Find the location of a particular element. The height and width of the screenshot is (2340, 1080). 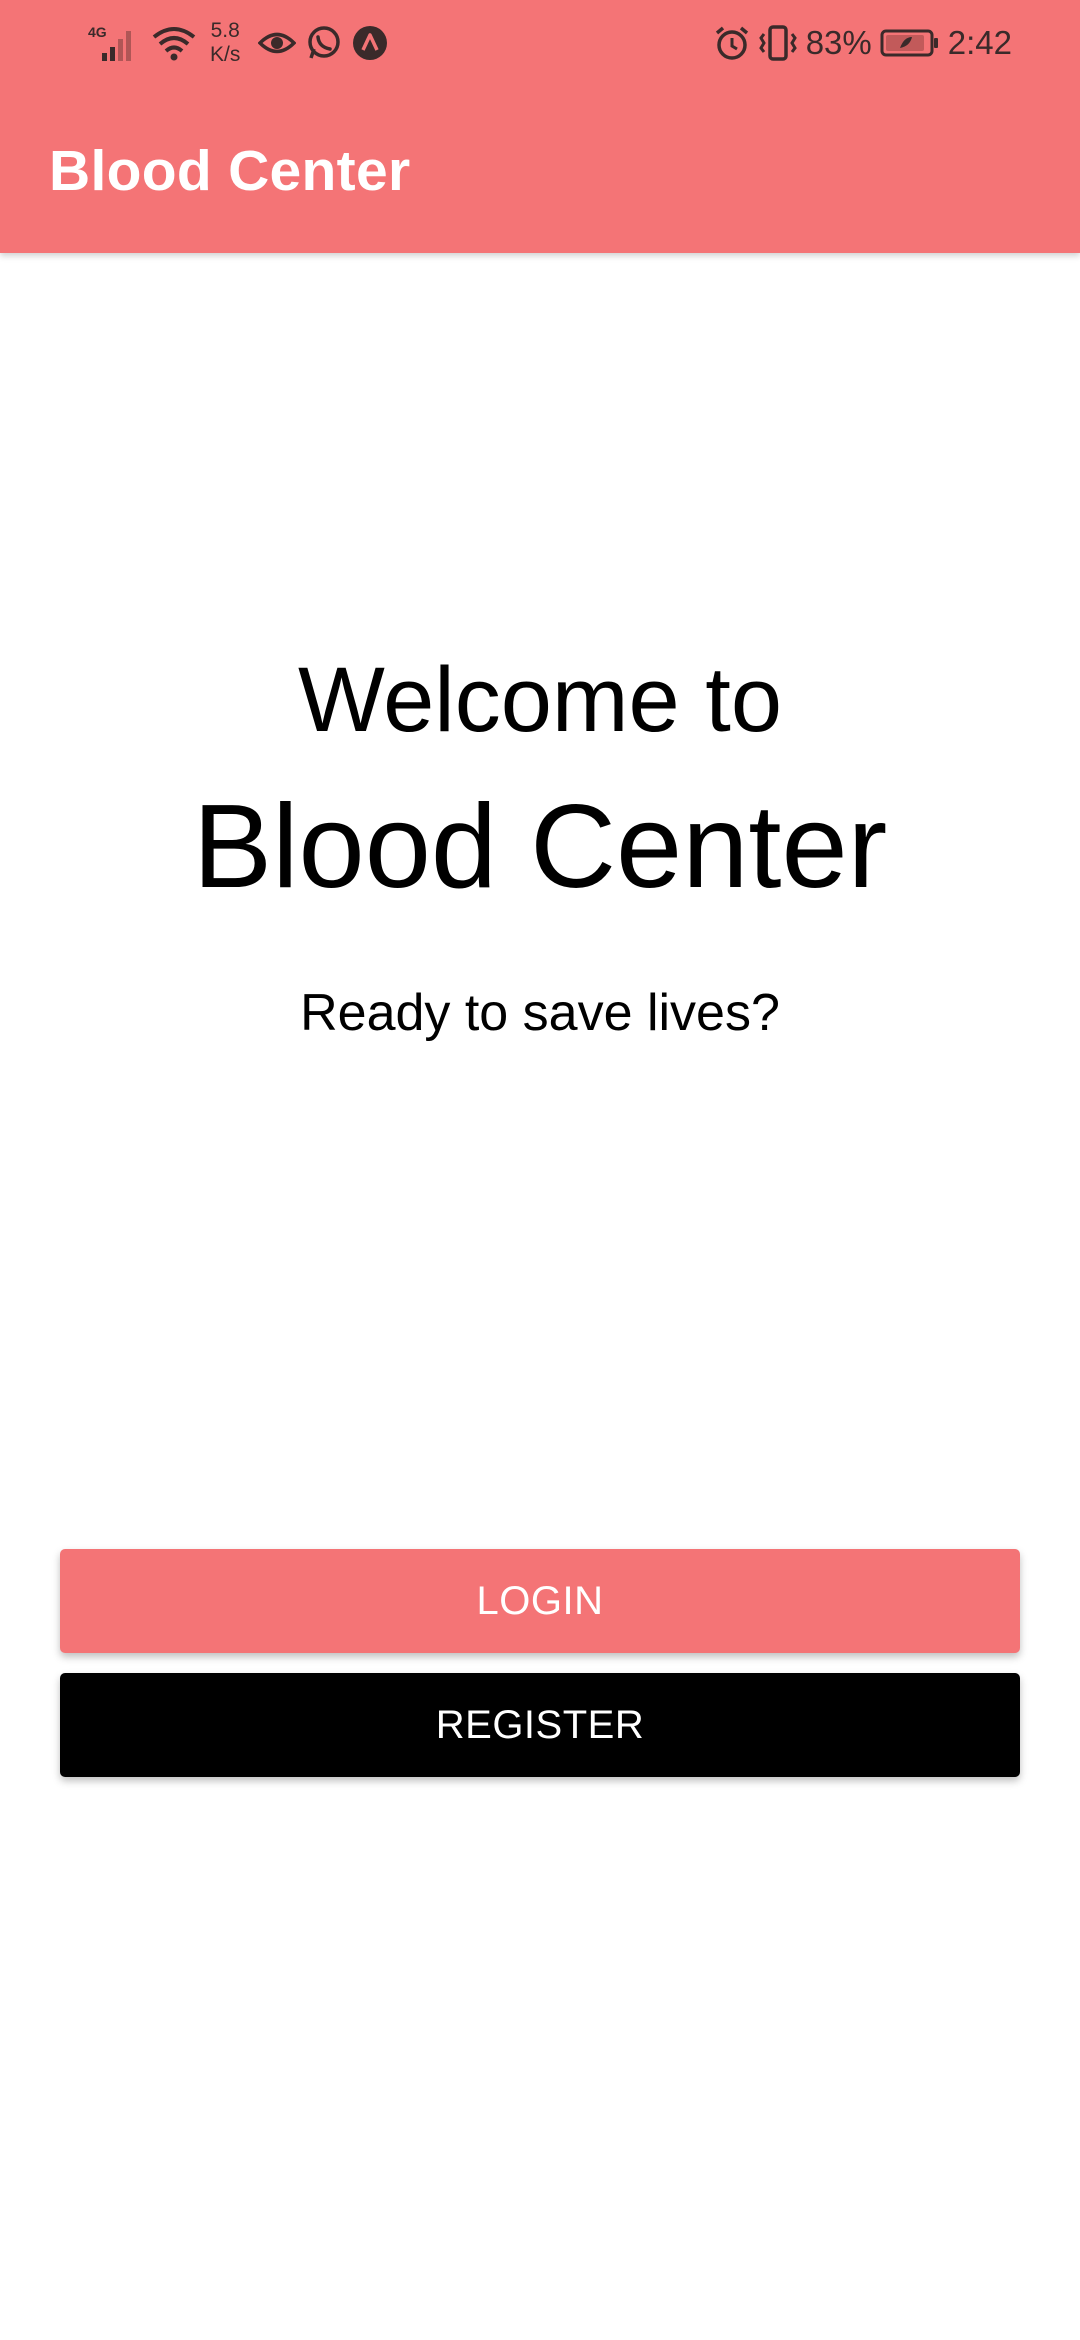

register-button: REGISTER is located at coordinates (540, 1725).